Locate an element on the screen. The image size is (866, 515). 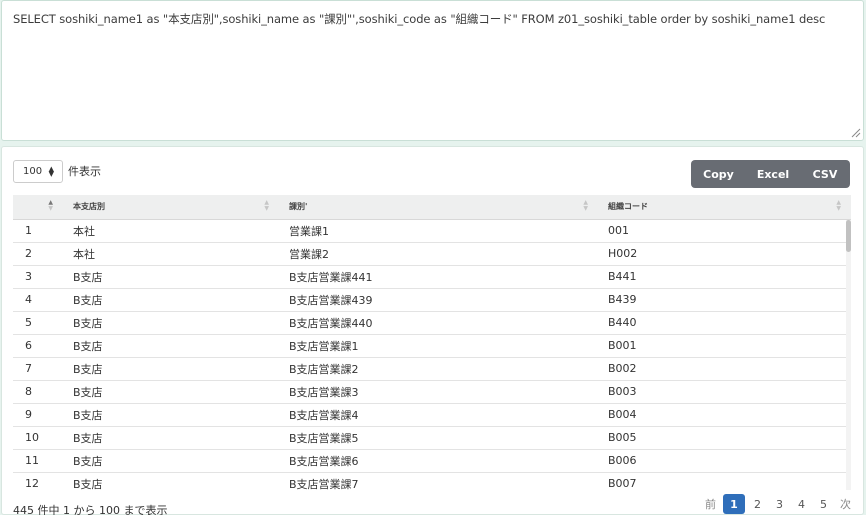
row-index: 7 is located at coordinates (38, 369).